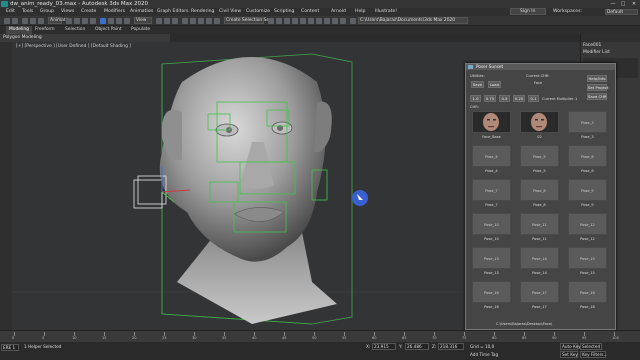  What do you see at coordinates (103, 21) in the screenshot?
I see `move-icon` at bounding box center [103, 21].